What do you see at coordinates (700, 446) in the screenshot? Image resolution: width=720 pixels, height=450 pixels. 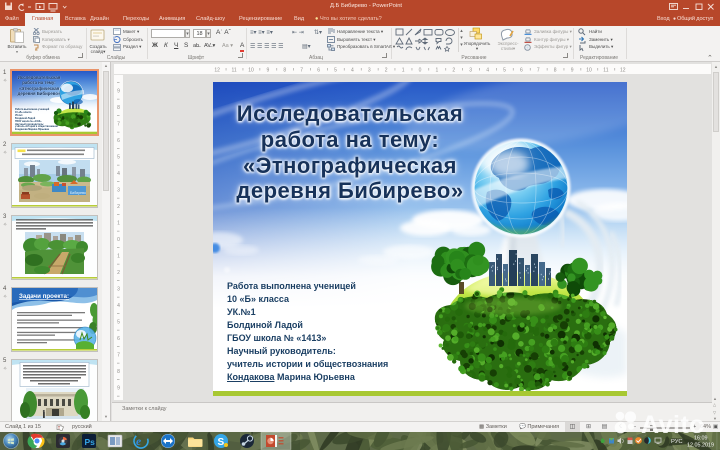 I see `svg-text: 12.05.2019` at bounding box center [700, 446].